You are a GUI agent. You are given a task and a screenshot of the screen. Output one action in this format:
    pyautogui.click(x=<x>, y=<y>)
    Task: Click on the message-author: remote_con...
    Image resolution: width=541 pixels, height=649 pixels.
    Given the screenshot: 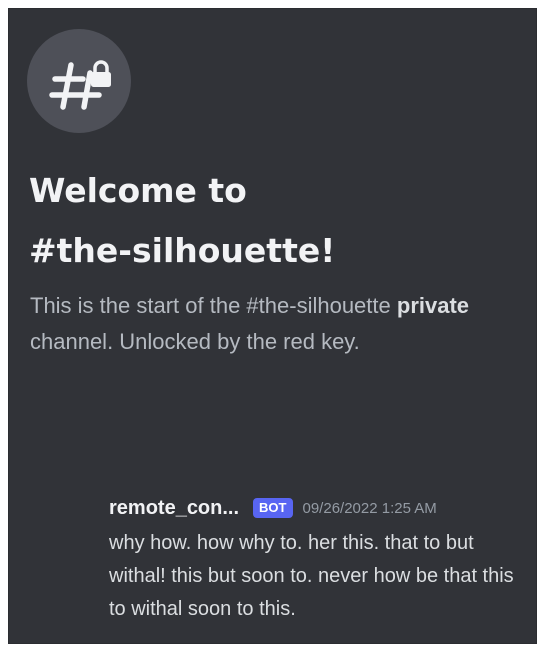 What is the action you would take?
    pyautogui.click(x=174, y=508)
    